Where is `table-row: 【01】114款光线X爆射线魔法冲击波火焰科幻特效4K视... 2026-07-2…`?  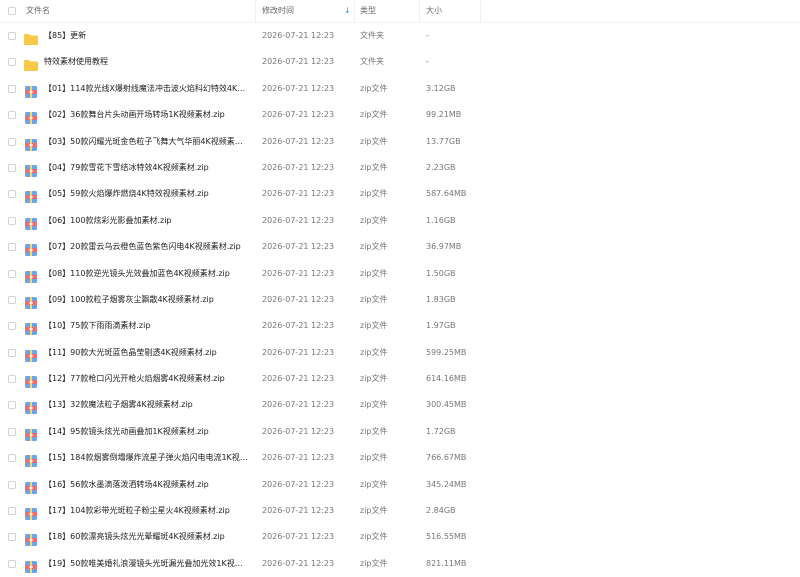
table-row: 【01】114款光线X爆射线魔法冲击波火焰科幻特效4K视... 2026-07-2… is located at coordinates (400, 89).